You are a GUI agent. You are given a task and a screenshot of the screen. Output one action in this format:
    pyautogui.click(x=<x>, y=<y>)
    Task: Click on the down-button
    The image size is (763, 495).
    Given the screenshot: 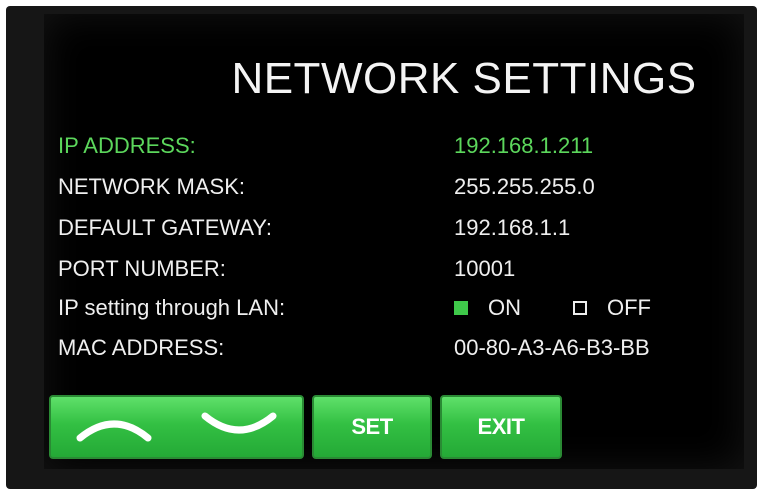 What is the action you would take?
    pyautogui.click(x=240, y=427)
    